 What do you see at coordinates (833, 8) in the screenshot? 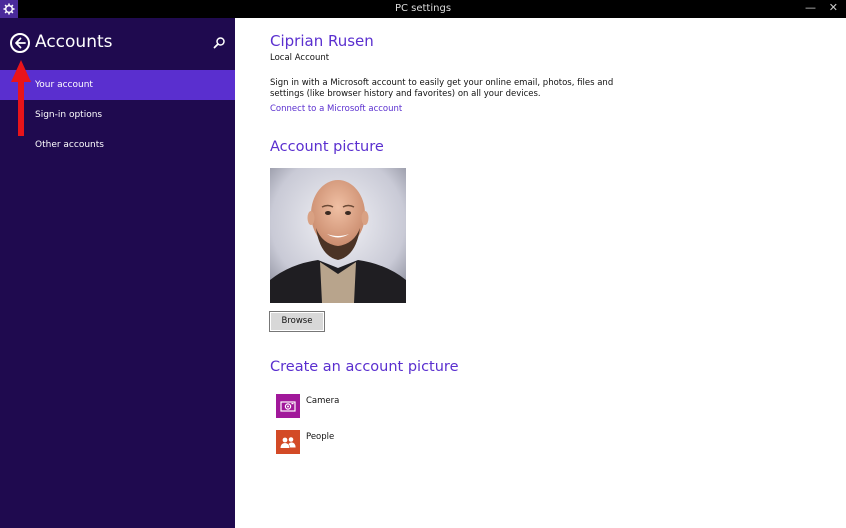
I see `close-button: ✕` at bounding box center [833, 8].